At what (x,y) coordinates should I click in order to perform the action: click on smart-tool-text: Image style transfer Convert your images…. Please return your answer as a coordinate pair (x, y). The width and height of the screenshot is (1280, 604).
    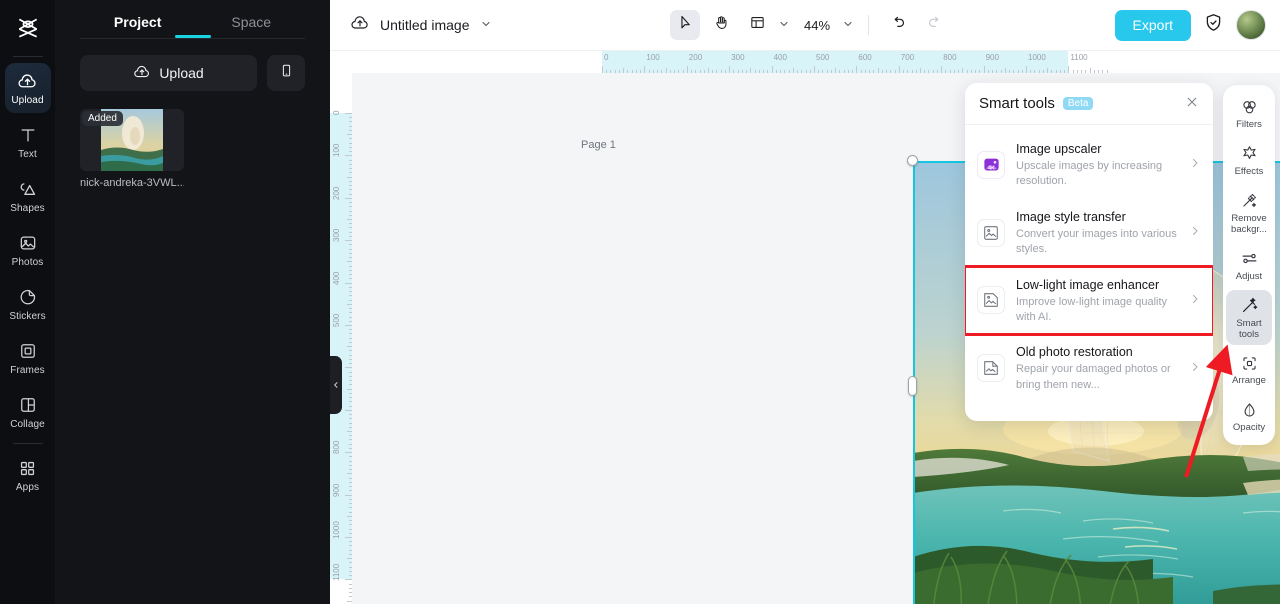
    Looking at the image, I should click on (1097, 233).